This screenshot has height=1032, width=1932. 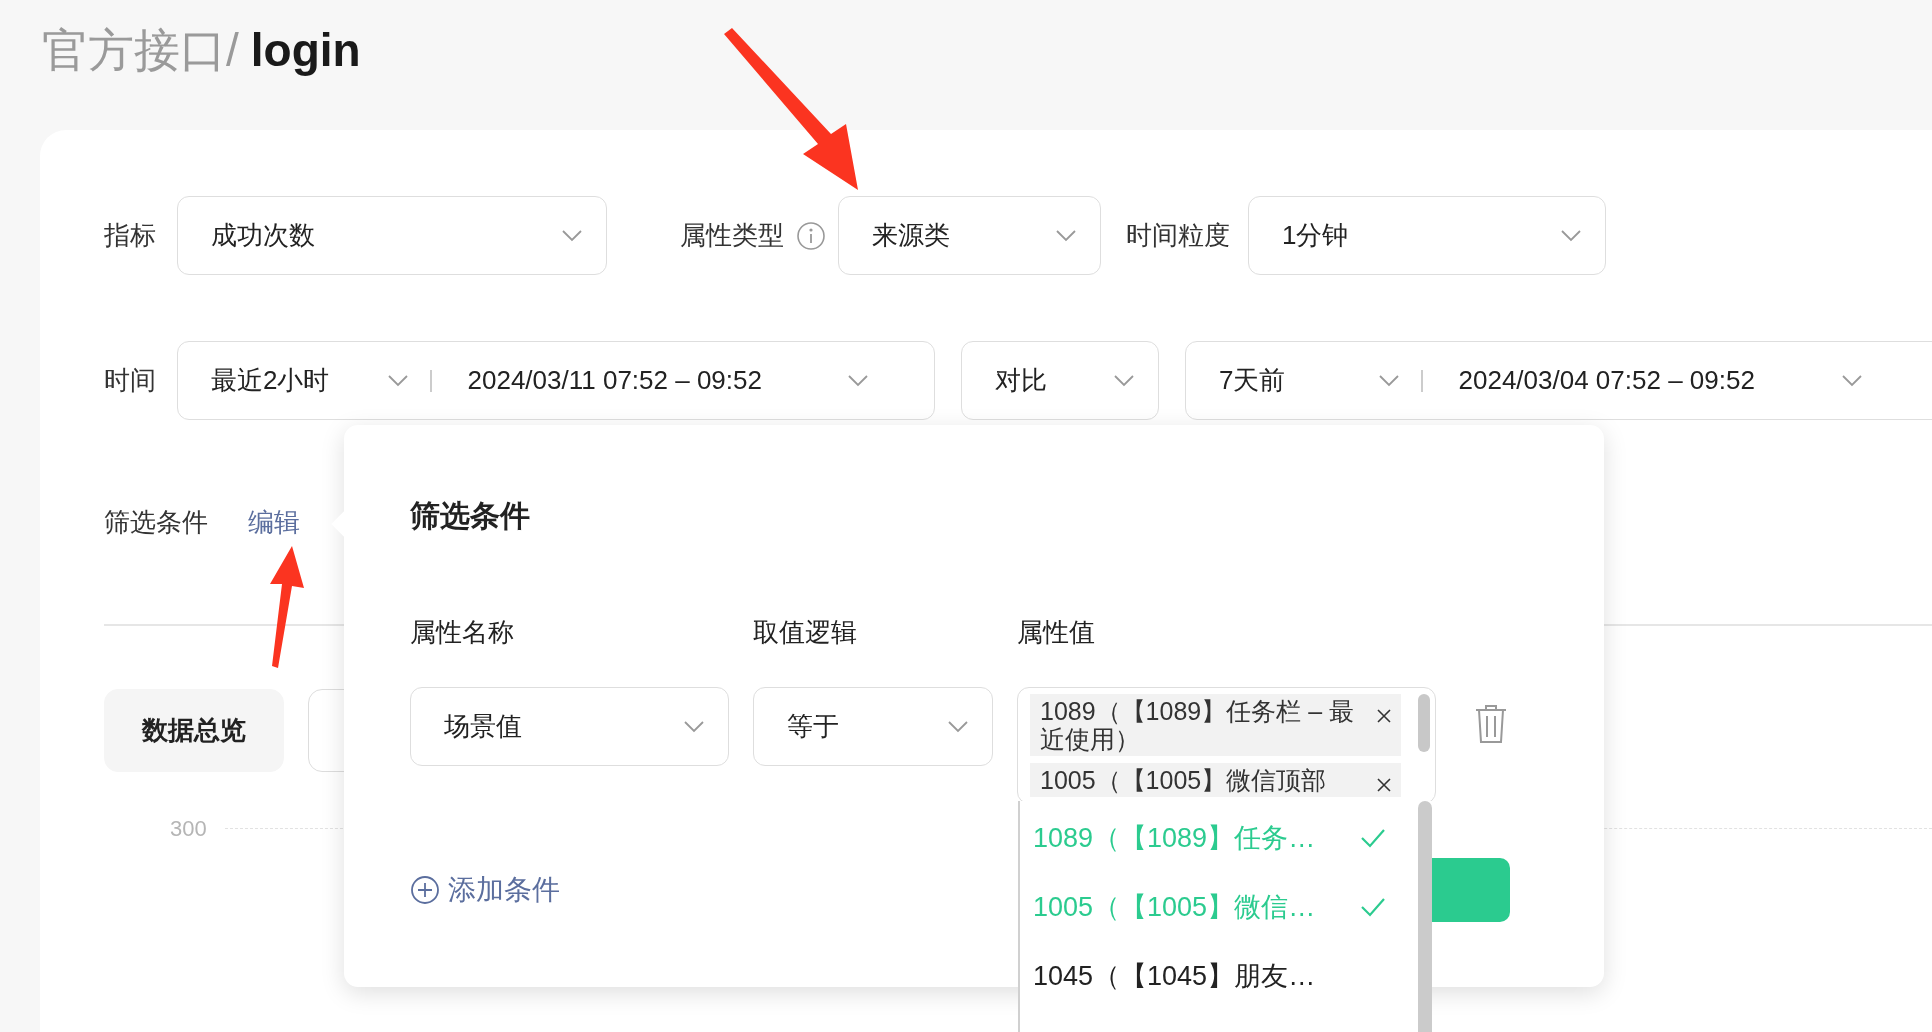 What do you see at coordinates (732, 235) in the screenshot?
I see `field-label: 属性类型` at bounding box center [732, 235].